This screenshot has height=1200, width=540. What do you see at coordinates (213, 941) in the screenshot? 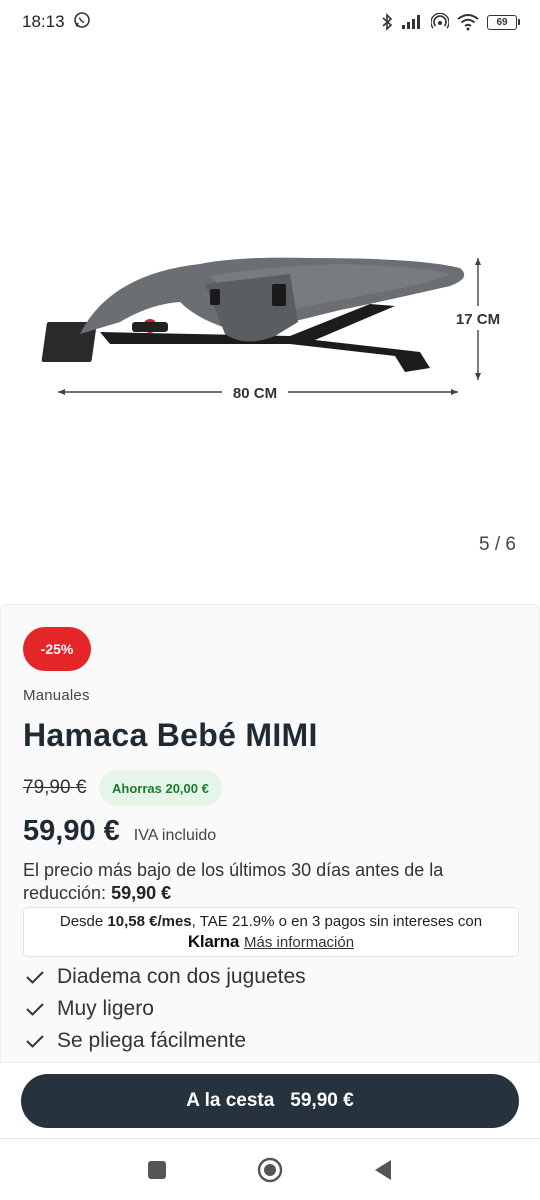
I see `klarna-logo: Klarna` at bounding box center [213, 941].